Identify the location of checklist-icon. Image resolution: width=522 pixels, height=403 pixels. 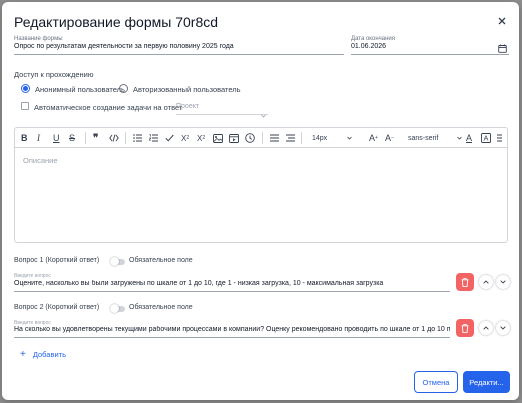
(169, 138).